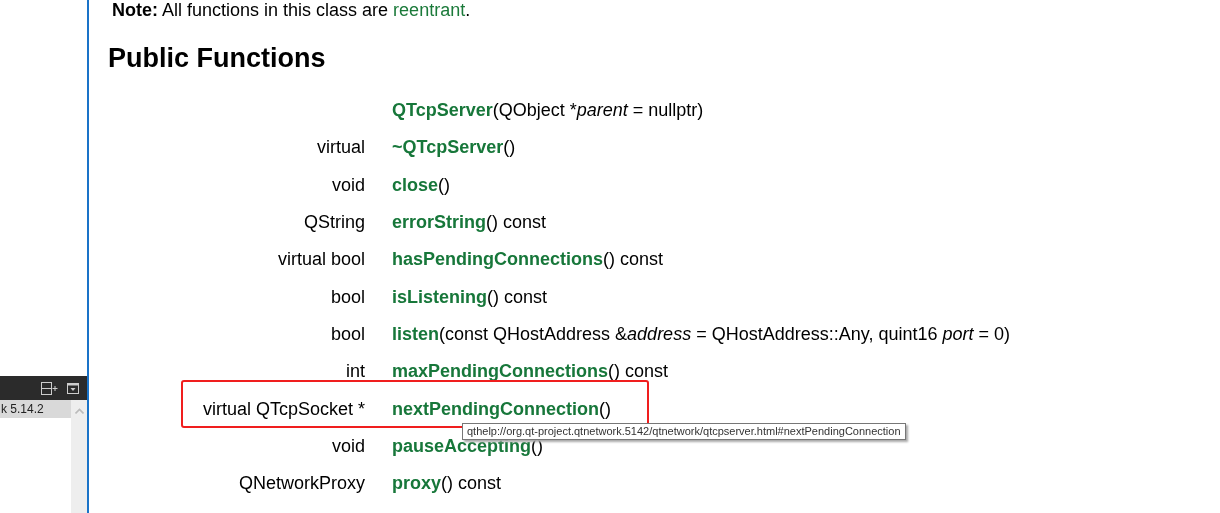 This screenshot has height=513, width=1220. Describe the element at coordinates (469, 223) in the screenshot. I see `function-signature: errorString() const` at that location.